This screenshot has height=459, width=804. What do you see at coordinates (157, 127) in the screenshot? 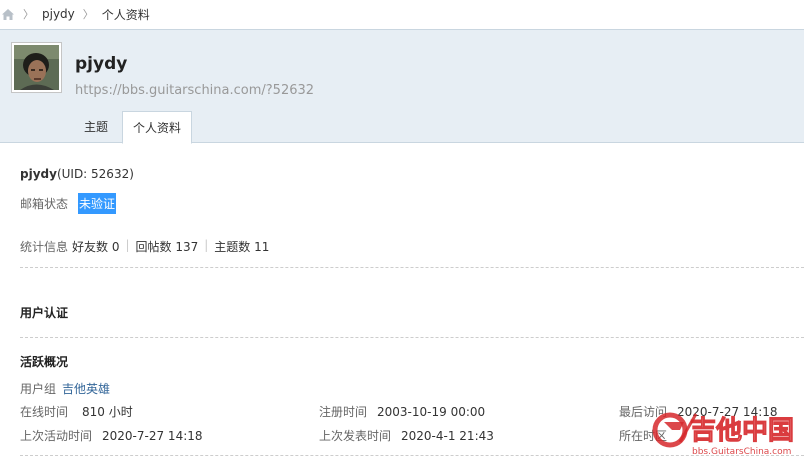
I see `tab-profile: 个人资料` at bounding box center [157, 127].